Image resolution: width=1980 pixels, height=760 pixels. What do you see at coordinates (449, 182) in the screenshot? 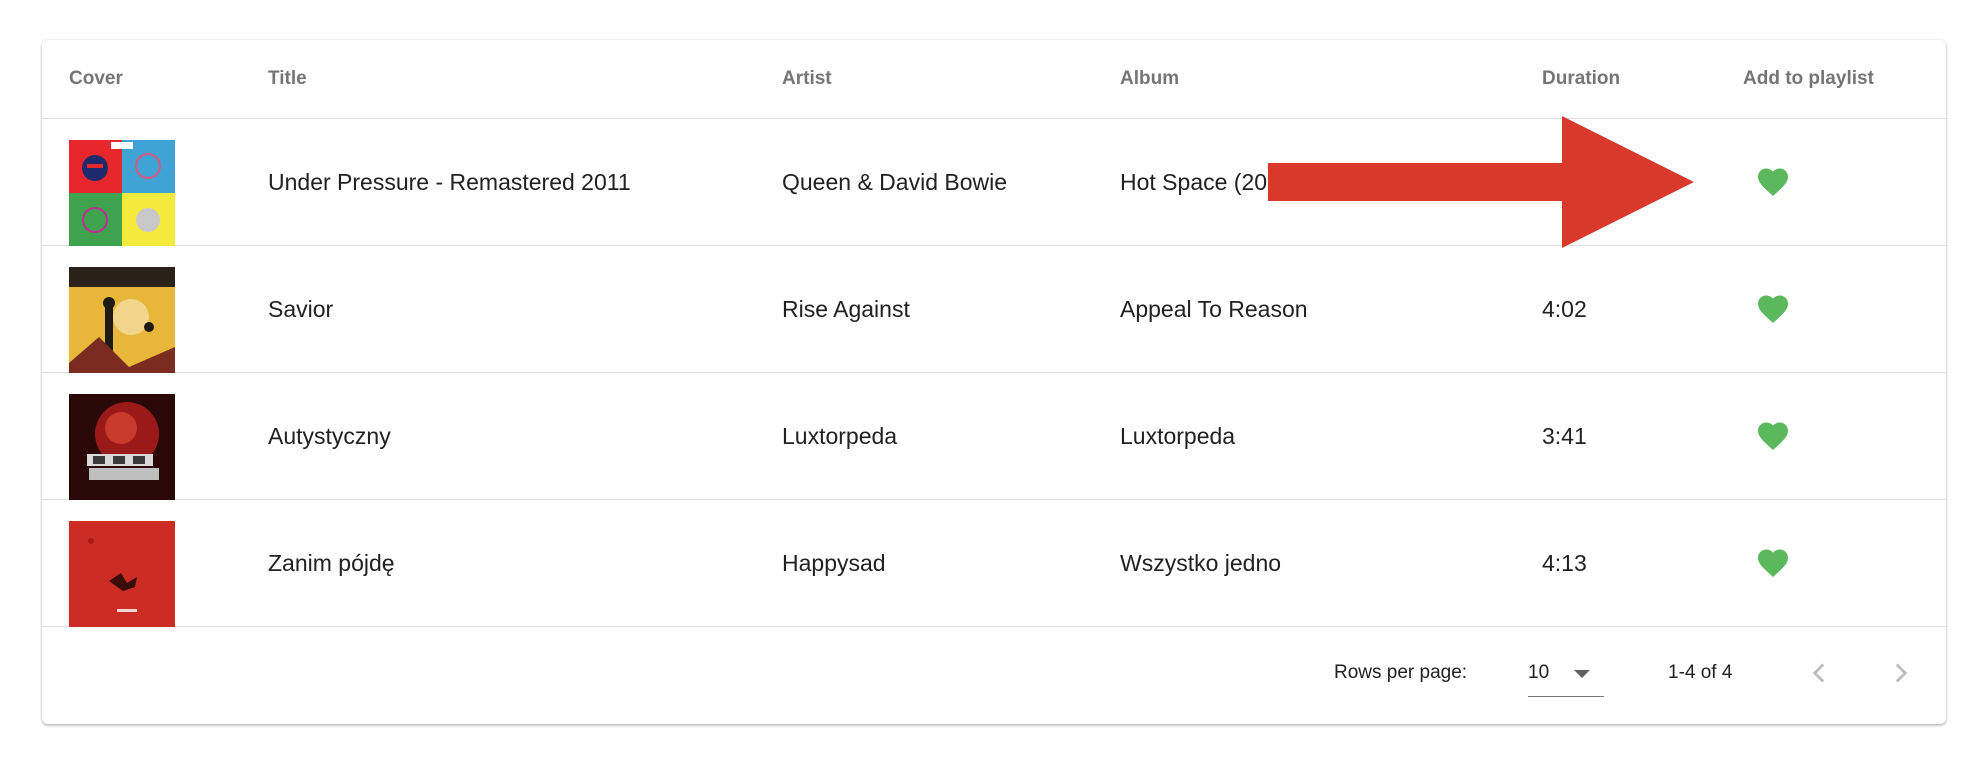
I see `song-title: Under Pressure - Remastered 2011` at bounding box center [449, 182].